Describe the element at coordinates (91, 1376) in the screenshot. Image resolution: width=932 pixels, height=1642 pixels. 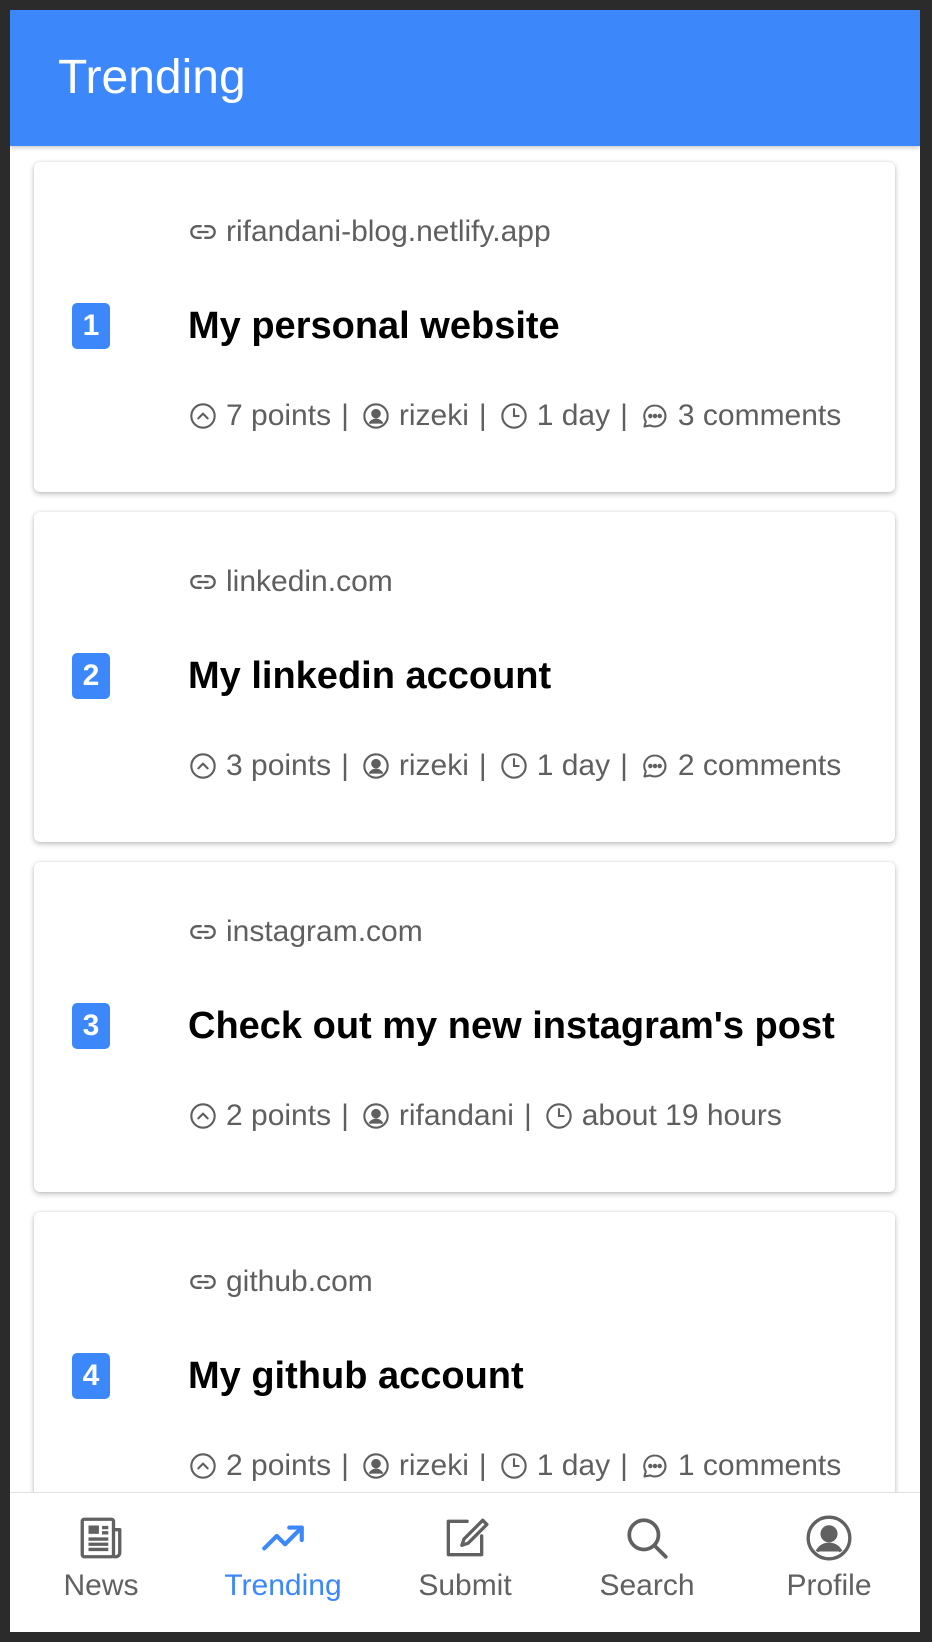
I see `rank-badge: 4` at that location.